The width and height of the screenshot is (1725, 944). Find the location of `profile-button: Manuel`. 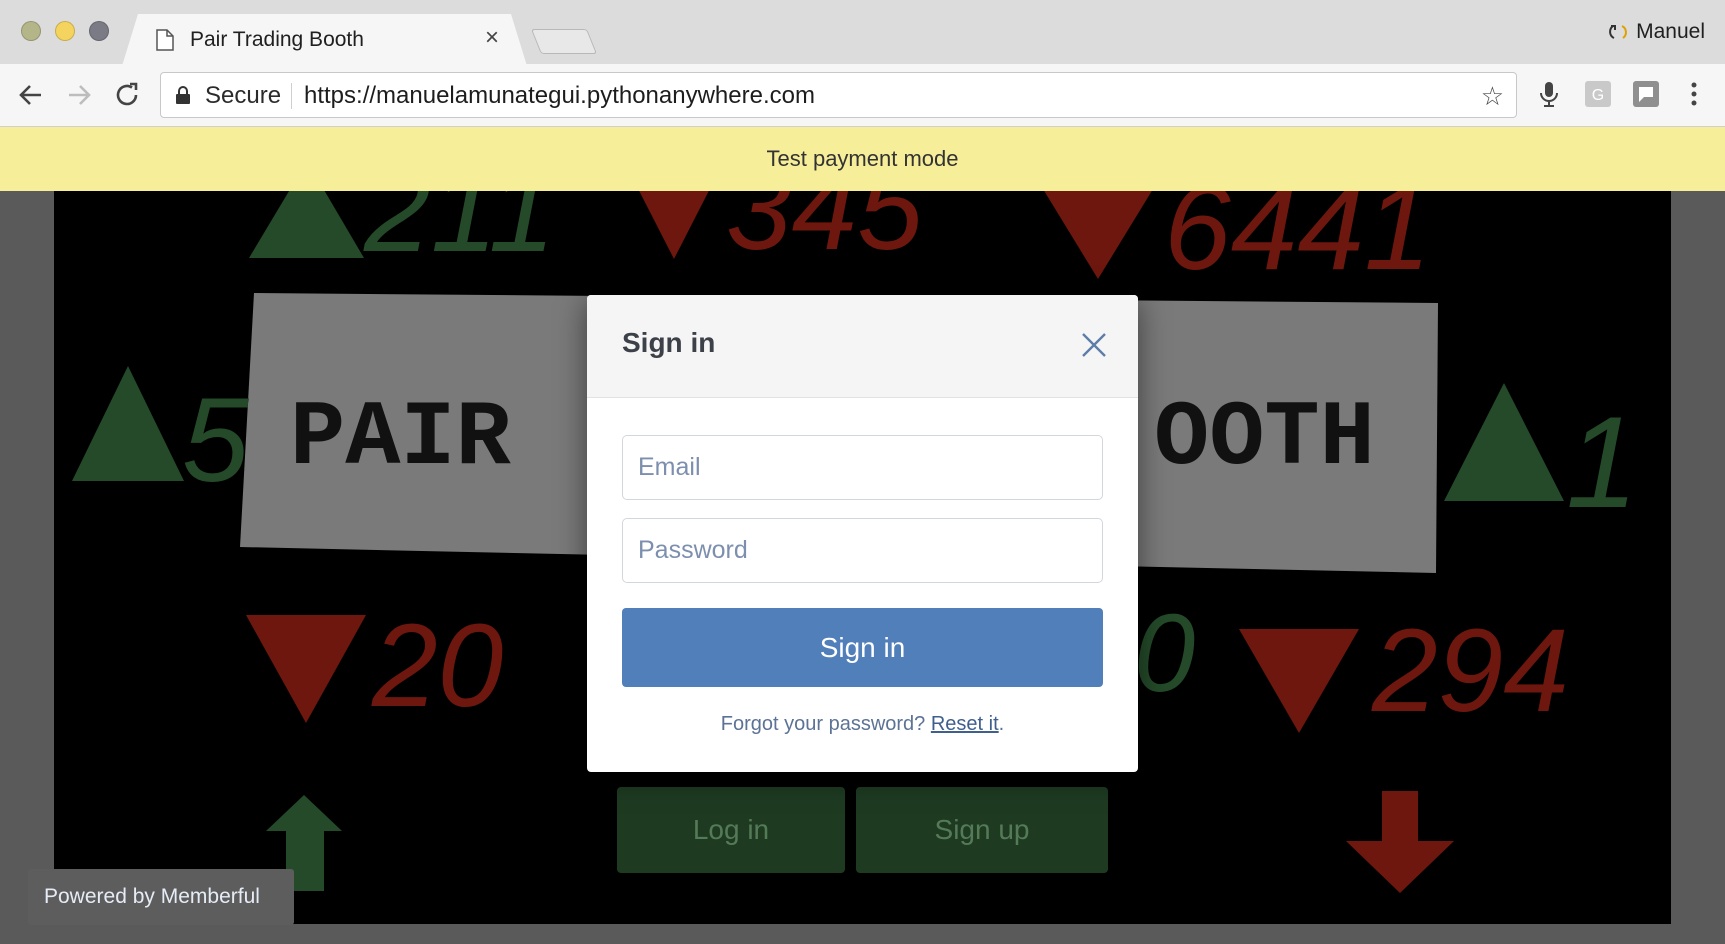

profile-button: Manuel is located at coordinates (1656, 32).